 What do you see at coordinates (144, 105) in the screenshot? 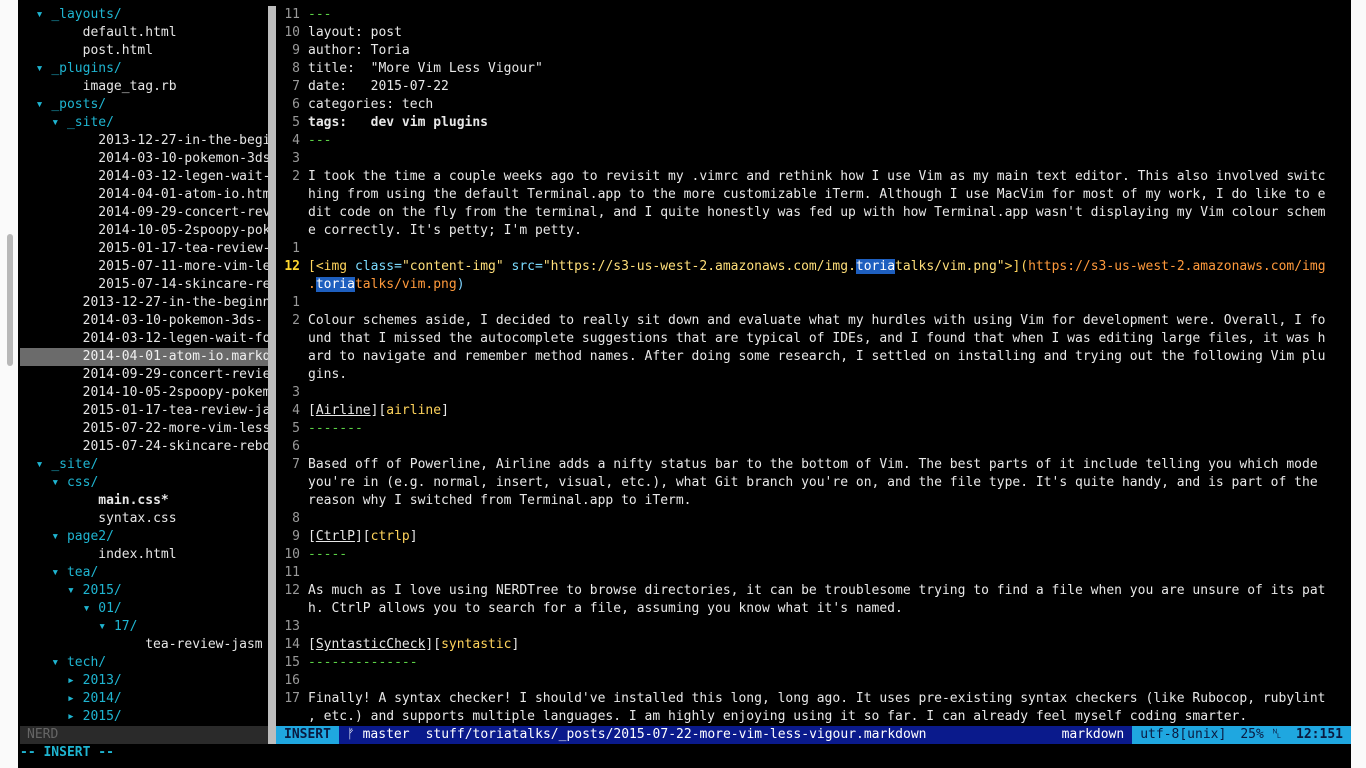
I see `tree-dir-item: ▾ _posts/` at bounding box center [144, 105].